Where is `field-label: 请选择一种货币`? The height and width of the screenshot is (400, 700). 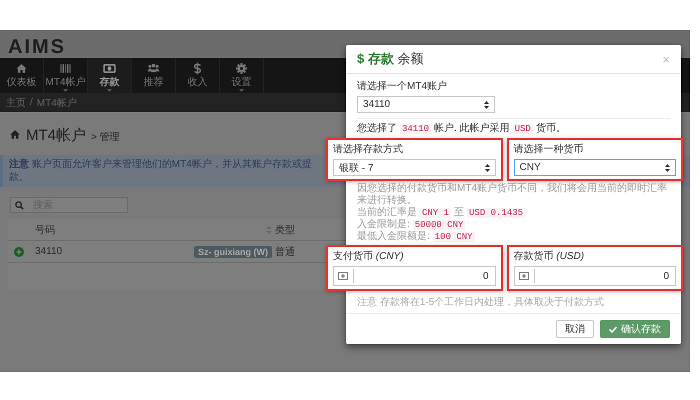
field-label: 请选择一种货币 is located at coordinates (549, 149).